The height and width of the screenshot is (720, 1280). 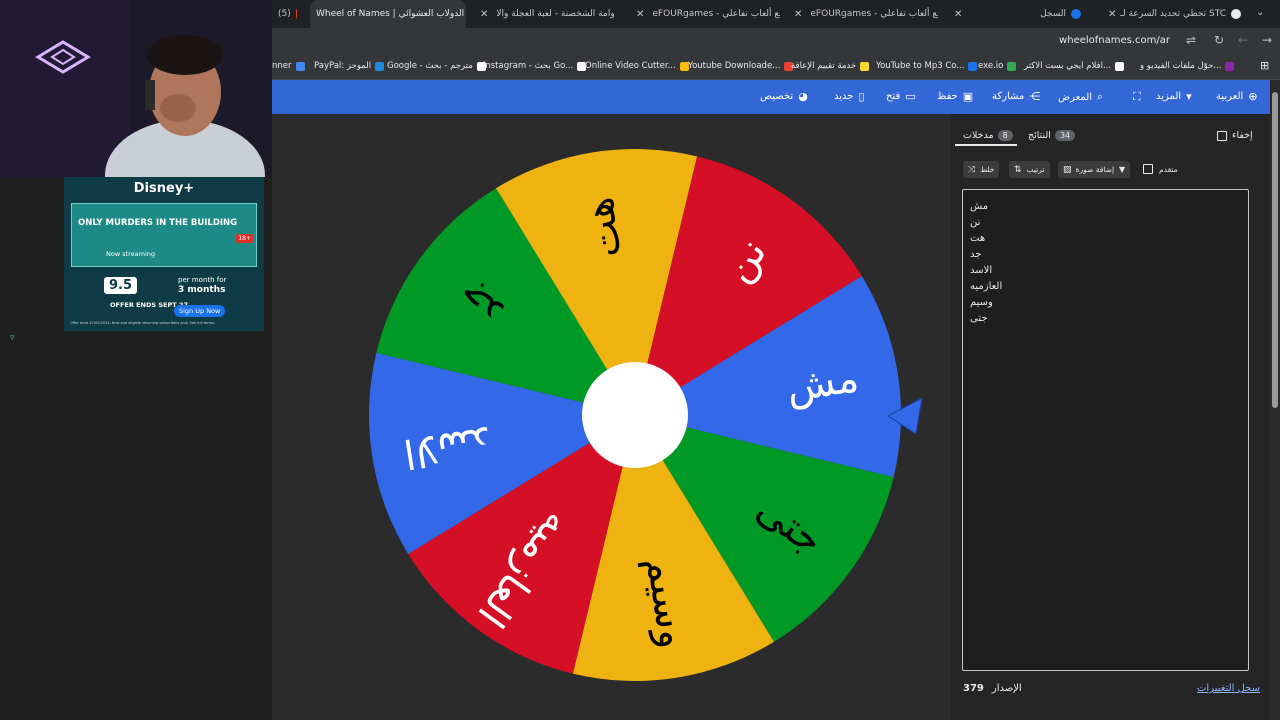 I want to click on hide-toggle: إخفاء, so click(x=1235, y=135).